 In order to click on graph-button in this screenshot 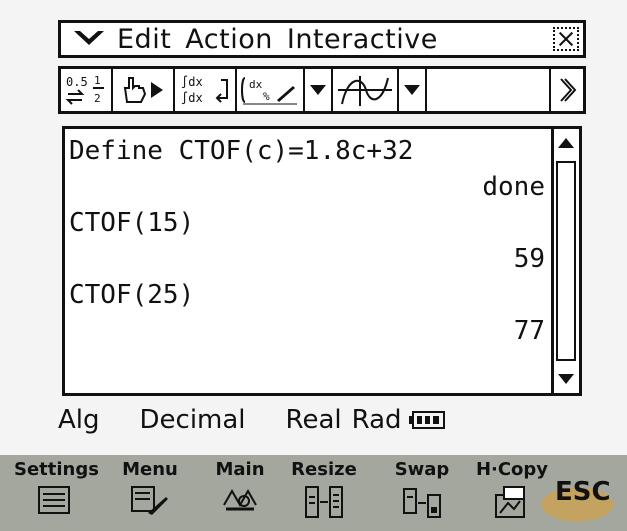, I will do `click(366, 90)`.